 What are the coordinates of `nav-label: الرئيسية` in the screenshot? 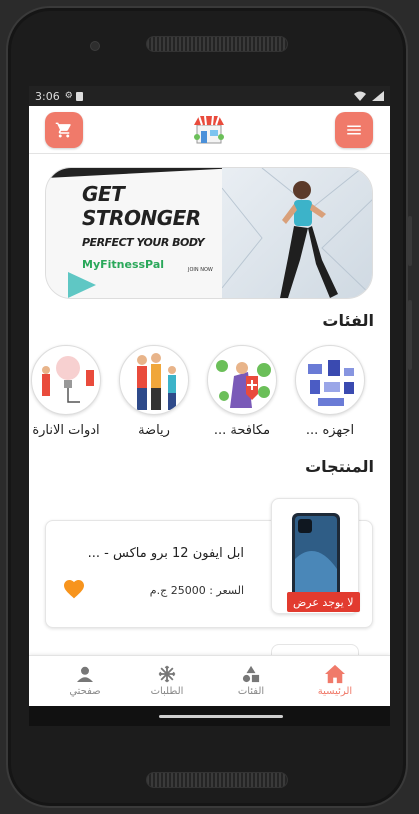 It's located at (335, 691).